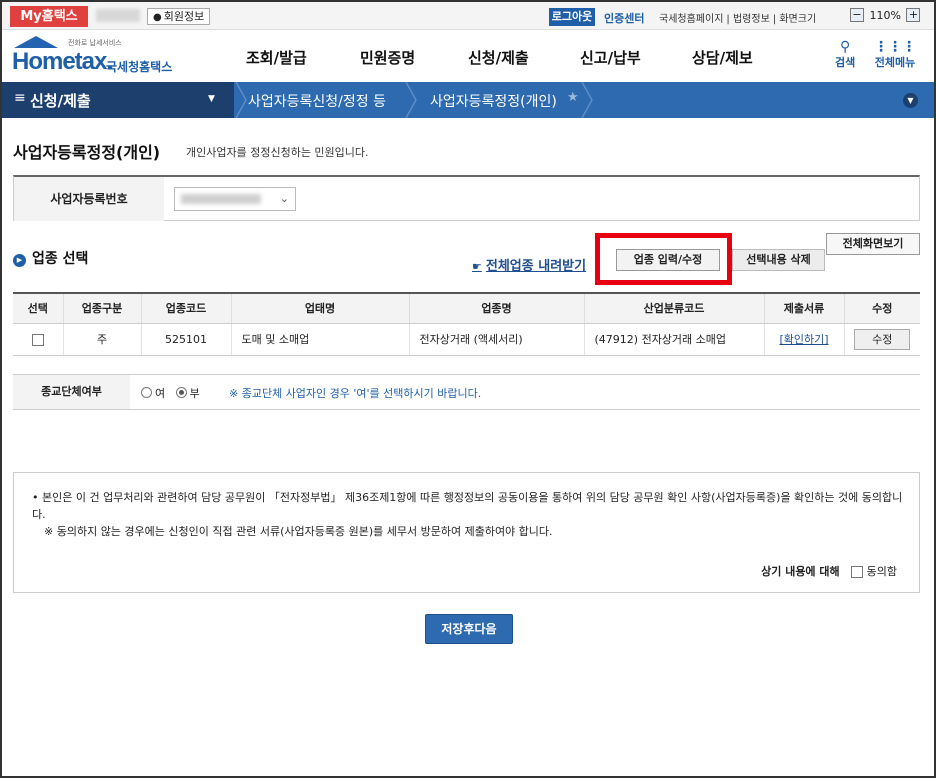  I want to click on logo-korean: 국세청홈택스, so click(139, 67).